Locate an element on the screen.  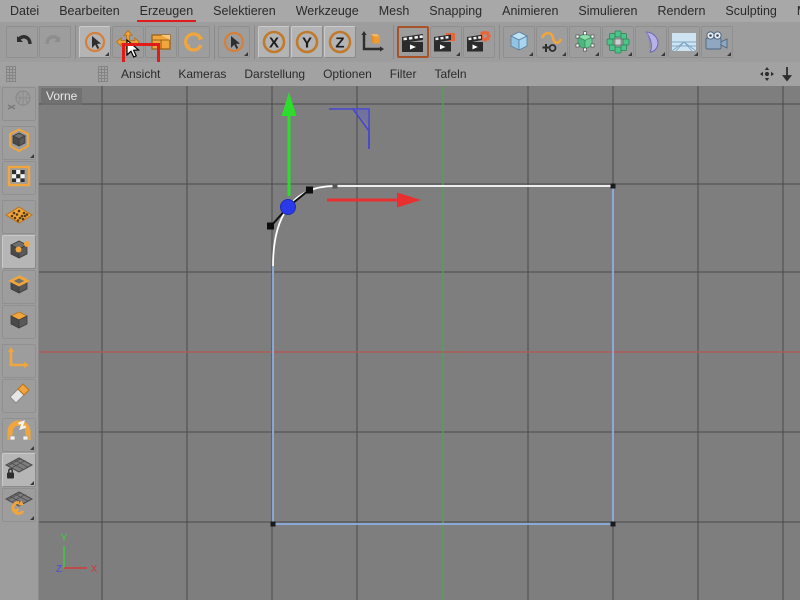
menu-item-snapping: Snapping is located at coordinates (455, 11).